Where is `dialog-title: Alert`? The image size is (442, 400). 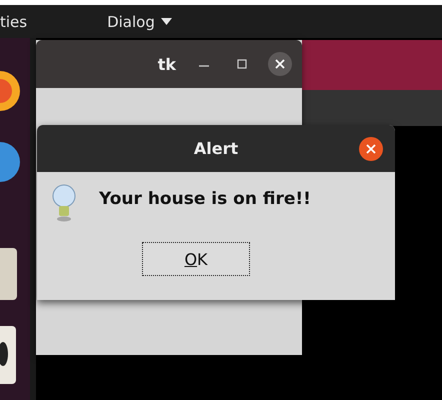 dialog-title: Alert is located at coordinates (216, 148).